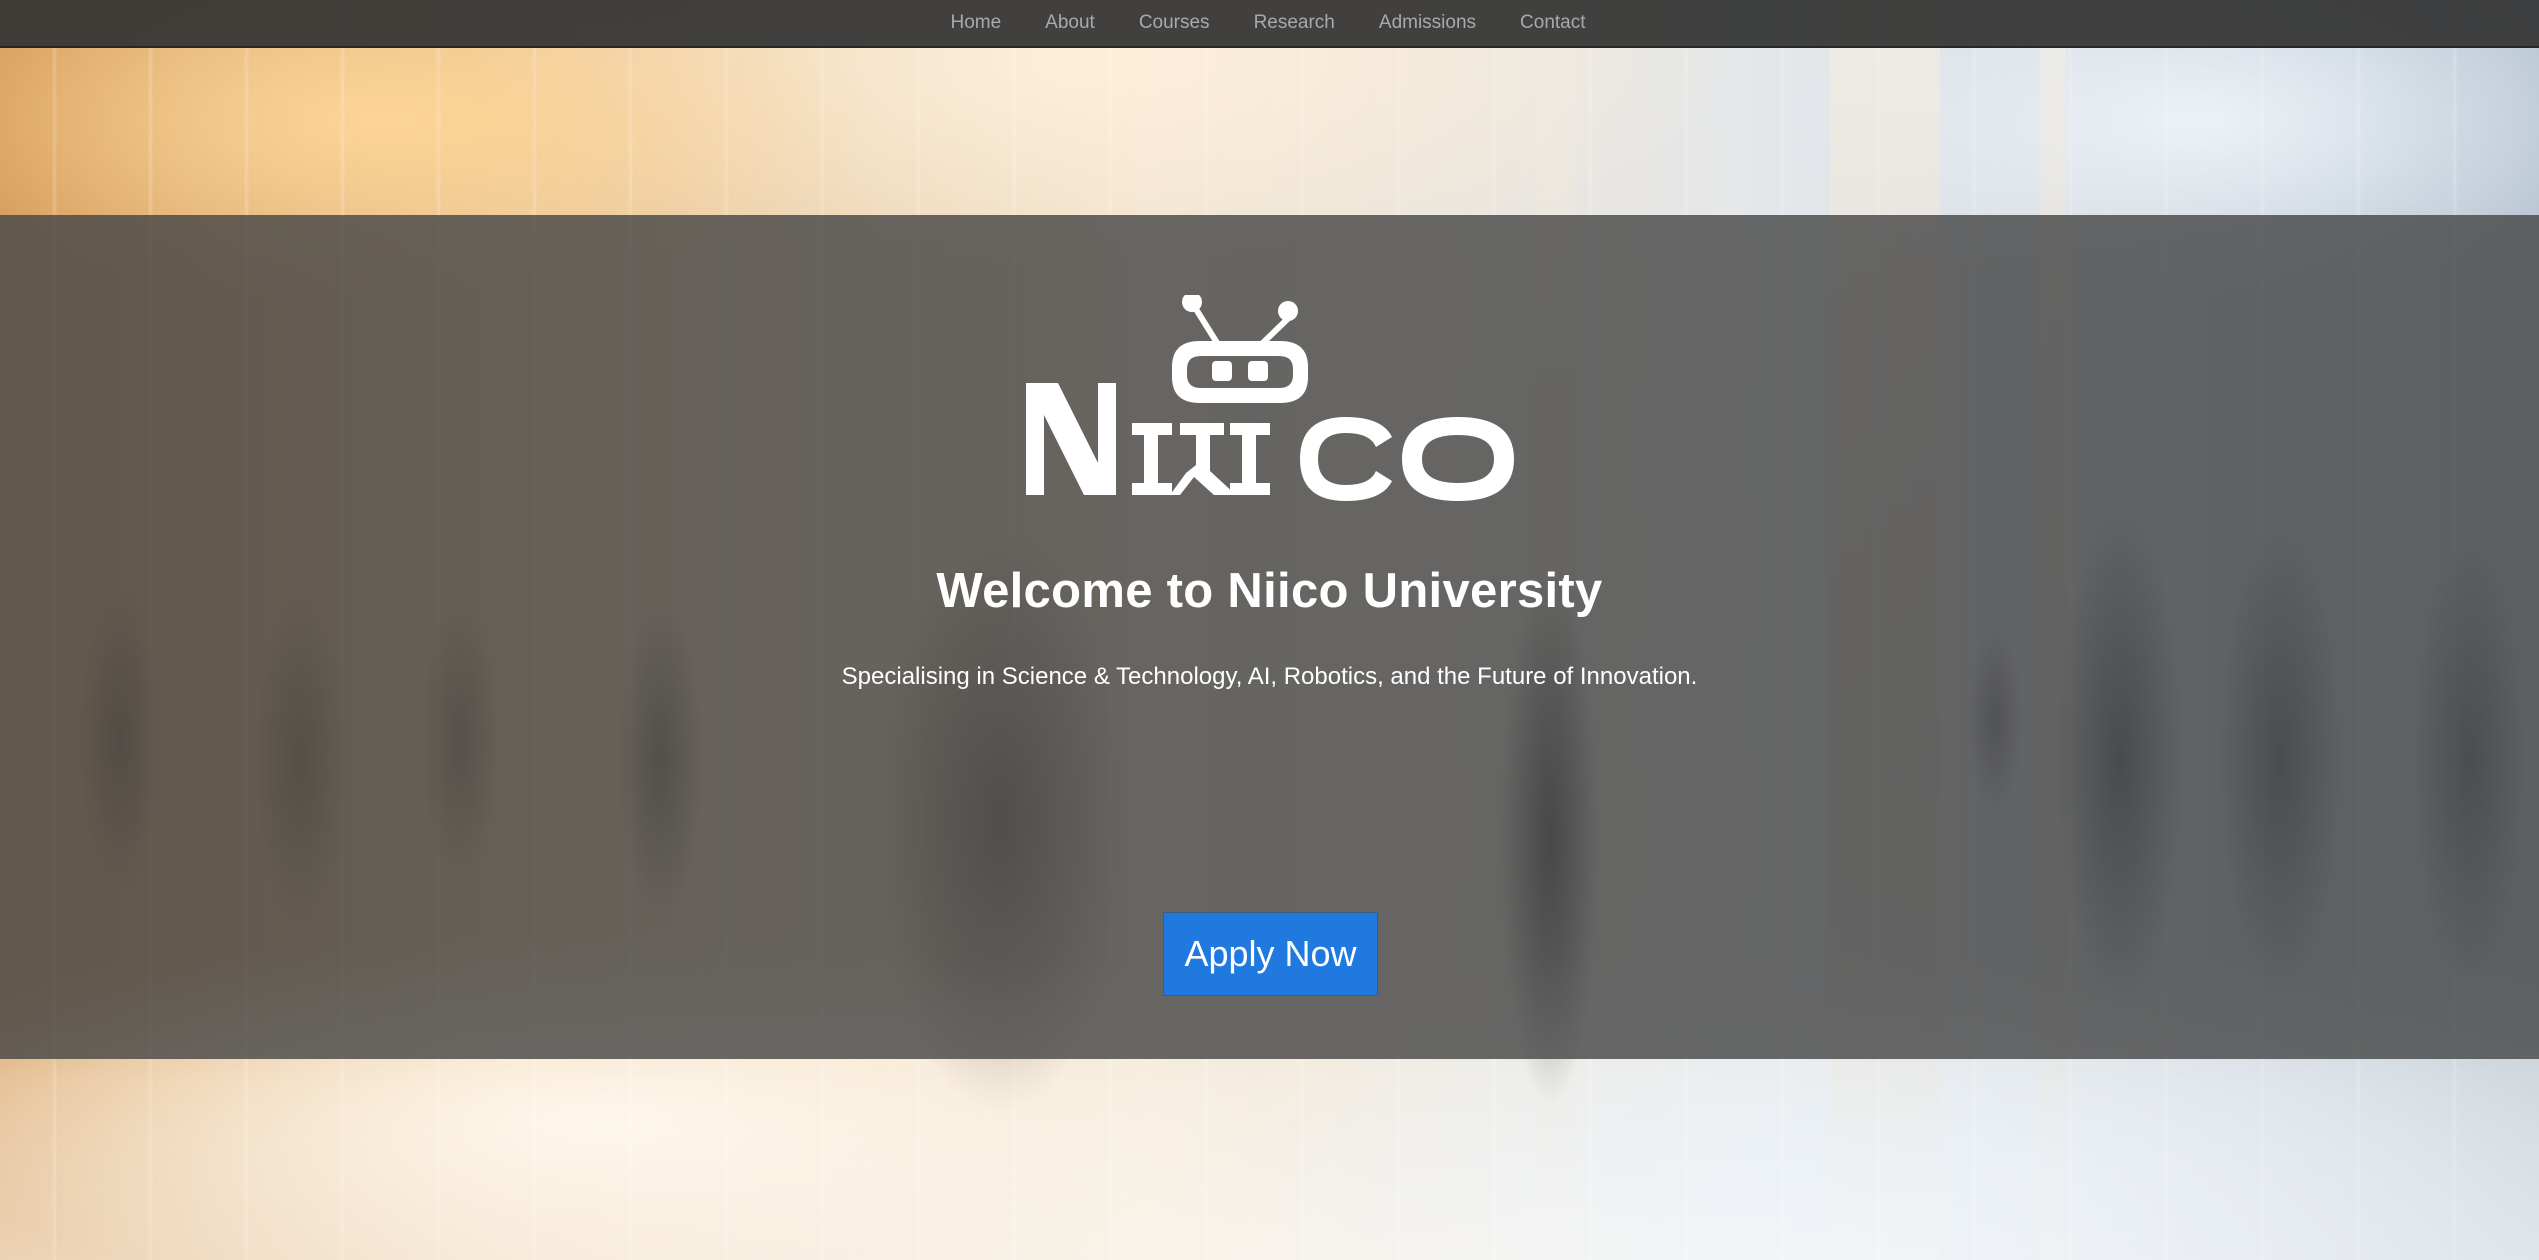  I want to click on nav-link-research: Research, so click(1294, 22).